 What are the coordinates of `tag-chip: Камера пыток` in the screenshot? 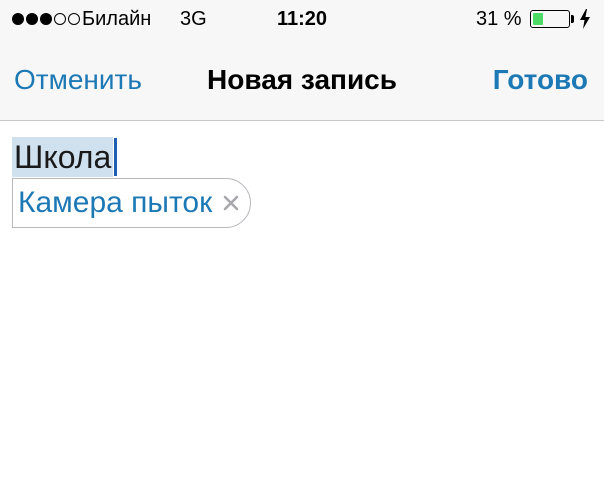 It's located at (132, 203).